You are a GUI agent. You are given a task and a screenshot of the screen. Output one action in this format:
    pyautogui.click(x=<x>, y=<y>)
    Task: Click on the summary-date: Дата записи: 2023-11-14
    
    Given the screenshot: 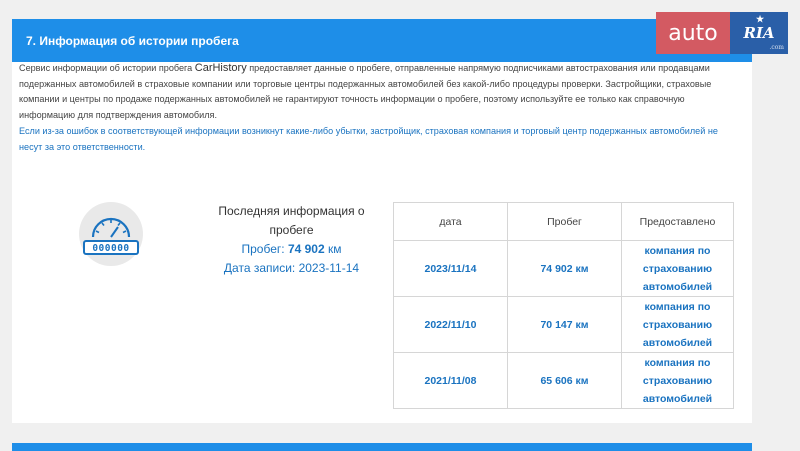 What is the action you would take?
    pyautogui.click(x=291, y=268)
    